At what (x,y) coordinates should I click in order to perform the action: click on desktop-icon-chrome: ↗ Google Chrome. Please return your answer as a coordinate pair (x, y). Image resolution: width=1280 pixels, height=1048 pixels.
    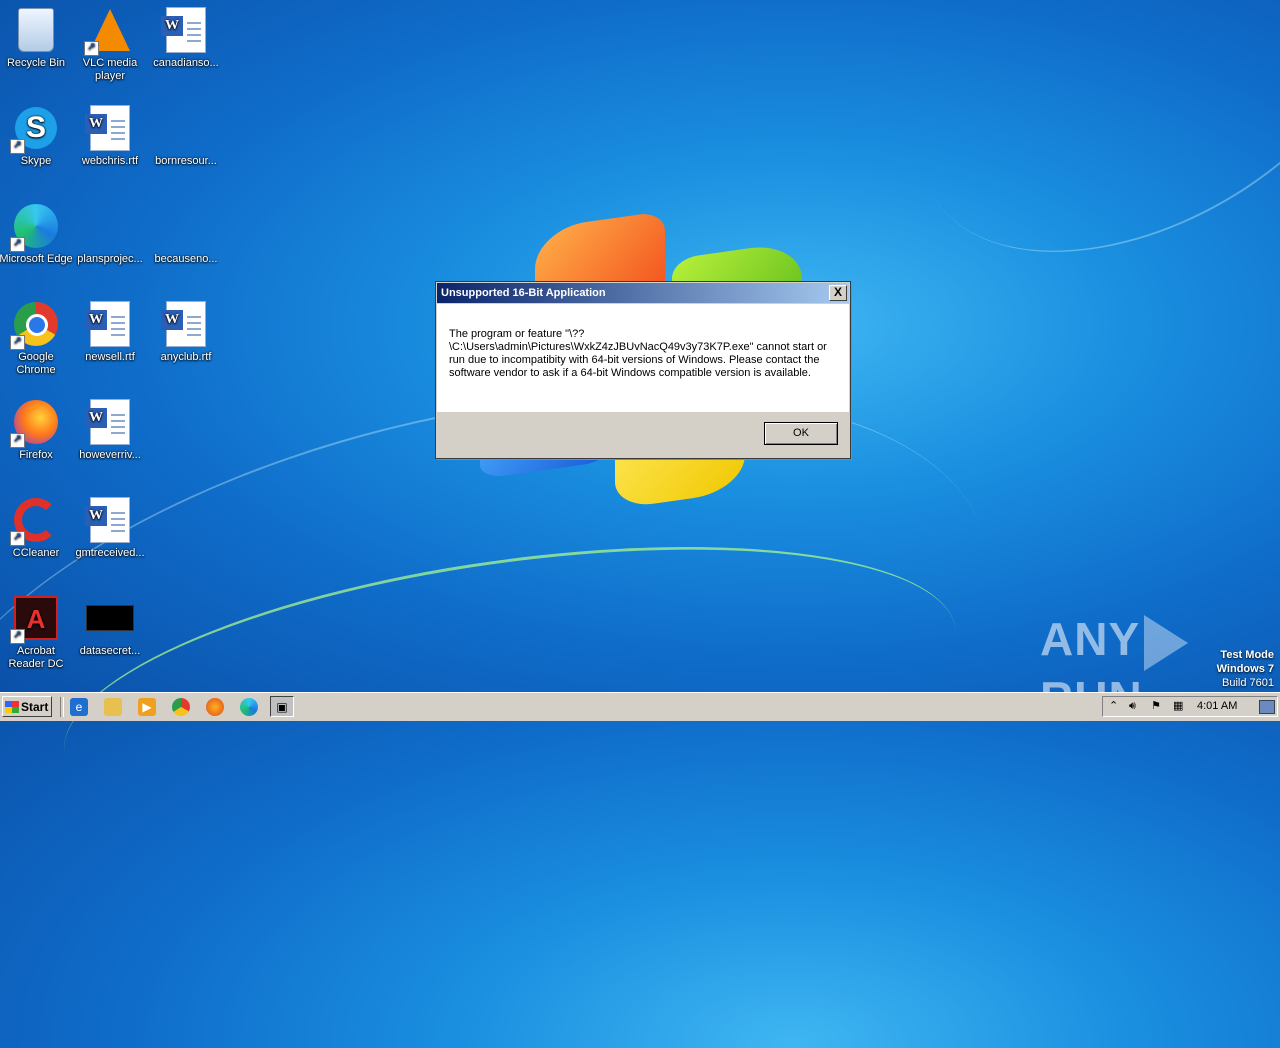
    Looking at the image, I should click on (37, 338).